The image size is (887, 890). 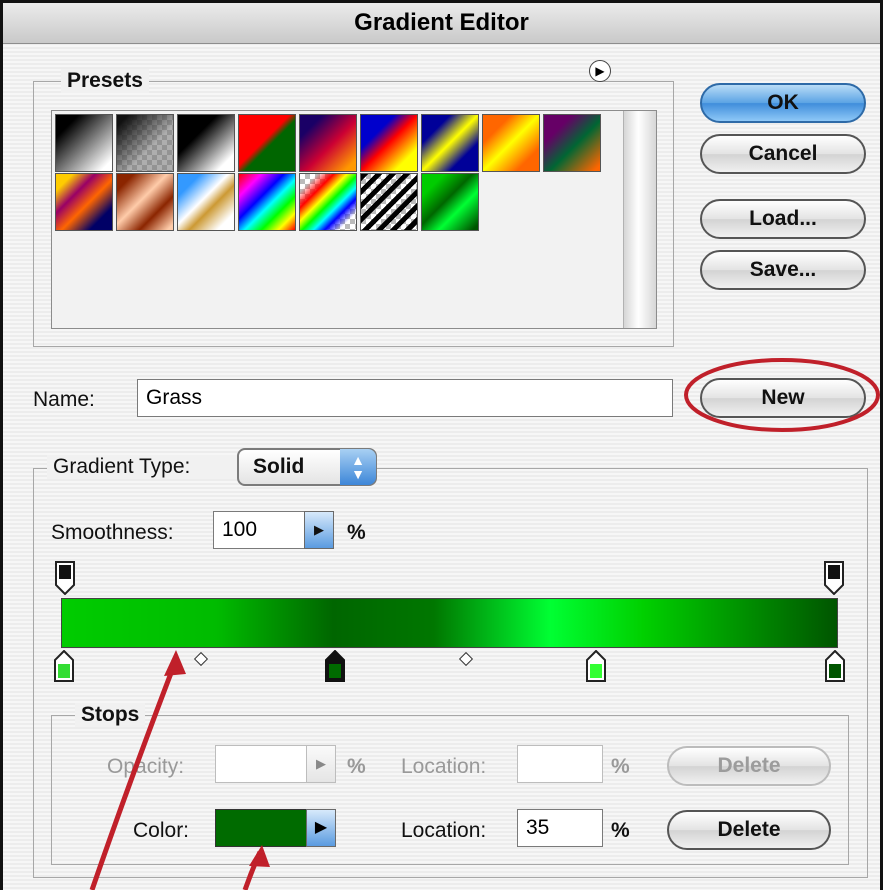 I want to click on annotation-circle, so click(x=782, y=395).